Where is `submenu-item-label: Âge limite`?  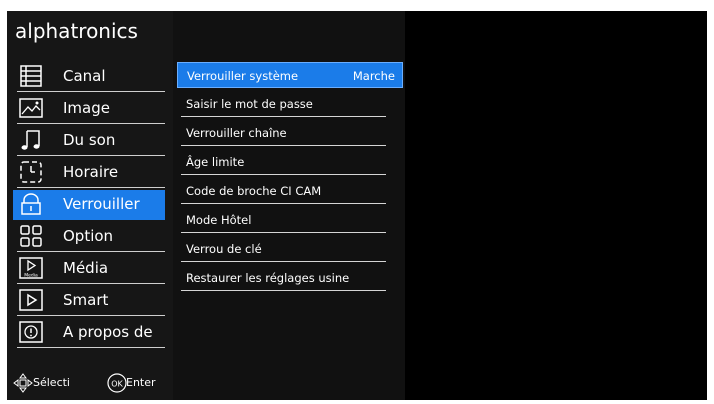
submenu-item-label: Âge limite is located at coordinates (215, 162).